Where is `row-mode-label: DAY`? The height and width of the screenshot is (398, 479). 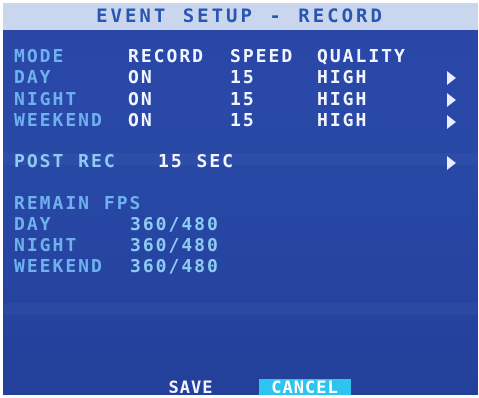 row-mode-label: DAY is located at coordinates (33, 77).